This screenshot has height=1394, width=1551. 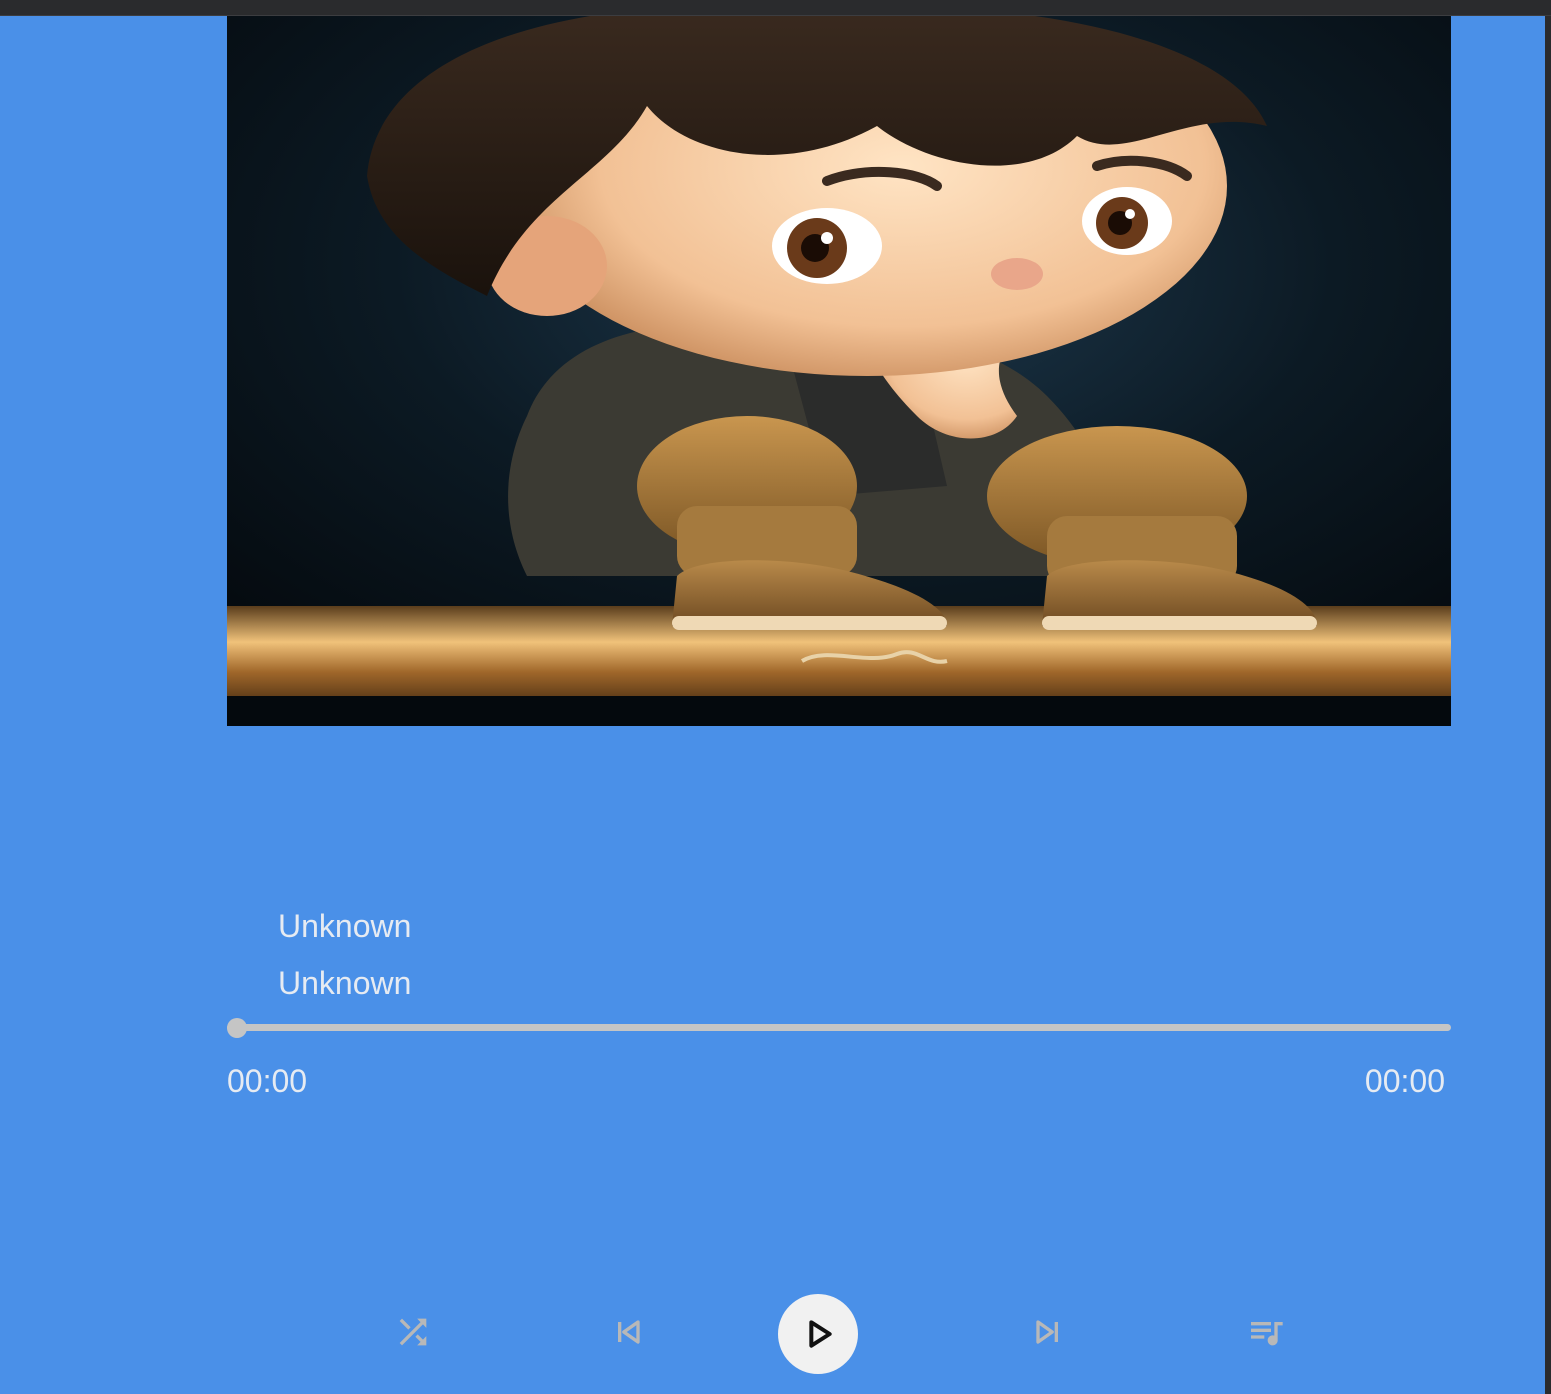 I want to click on shuffle-button, so click(x=413, y=1332).